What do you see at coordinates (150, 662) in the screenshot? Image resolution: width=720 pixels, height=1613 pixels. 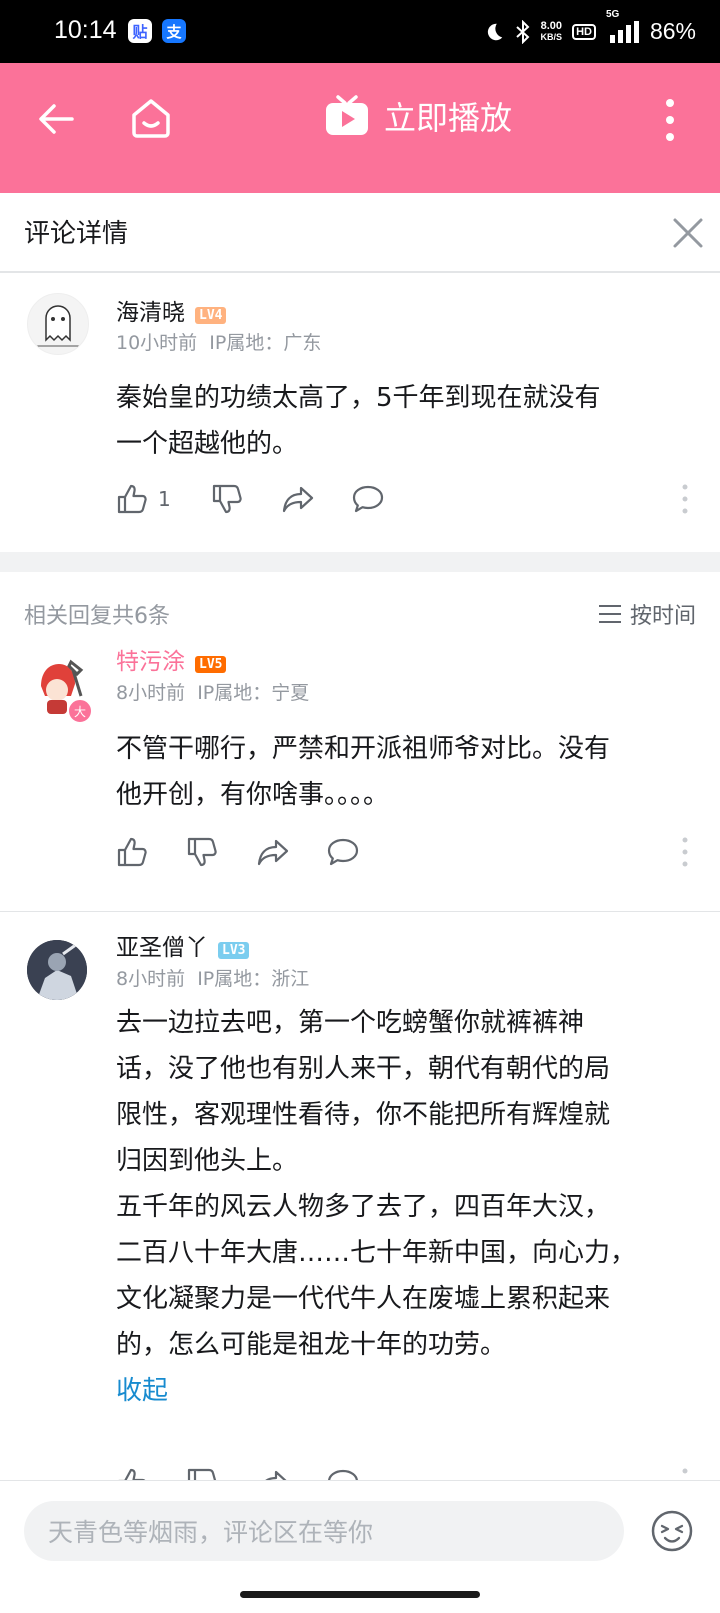 I see `username: 特污涂` at bounding box center [150, 662].